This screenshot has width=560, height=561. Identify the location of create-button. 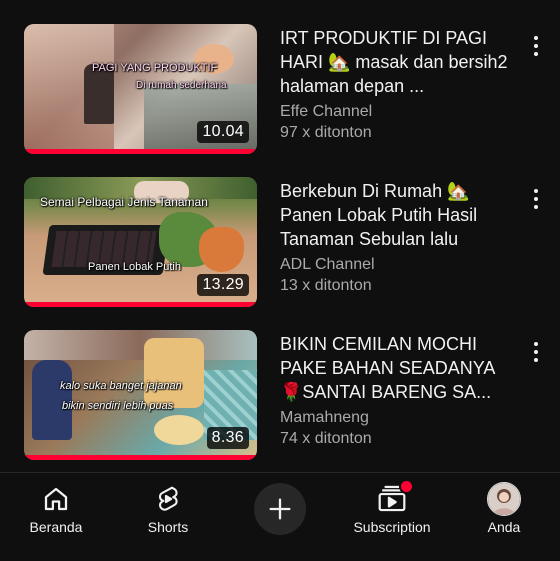
(280, 517).